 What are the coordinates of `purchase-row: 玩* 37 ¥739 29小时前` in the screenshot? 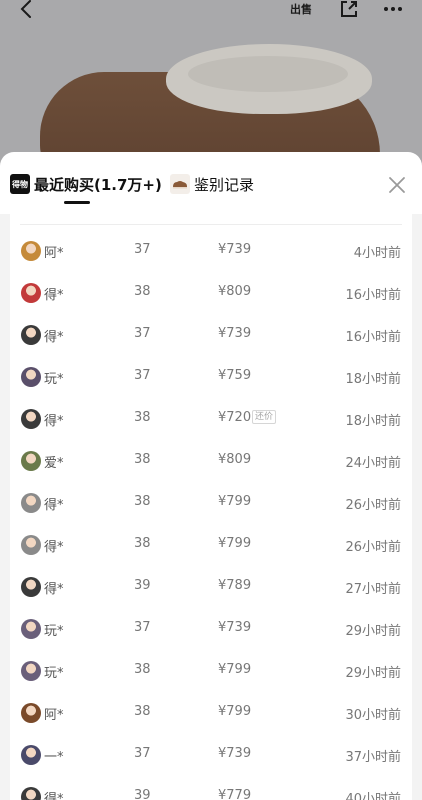 It's located at (211, 627).